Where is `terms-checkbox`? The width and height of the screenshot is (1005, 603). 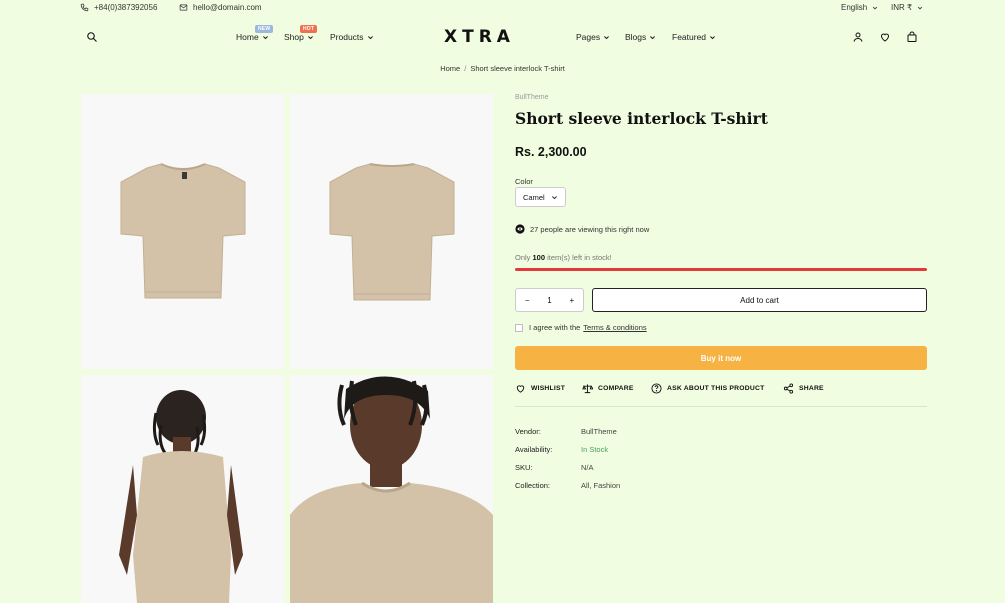 terms-checkbox is located at coordinates (519, 327).